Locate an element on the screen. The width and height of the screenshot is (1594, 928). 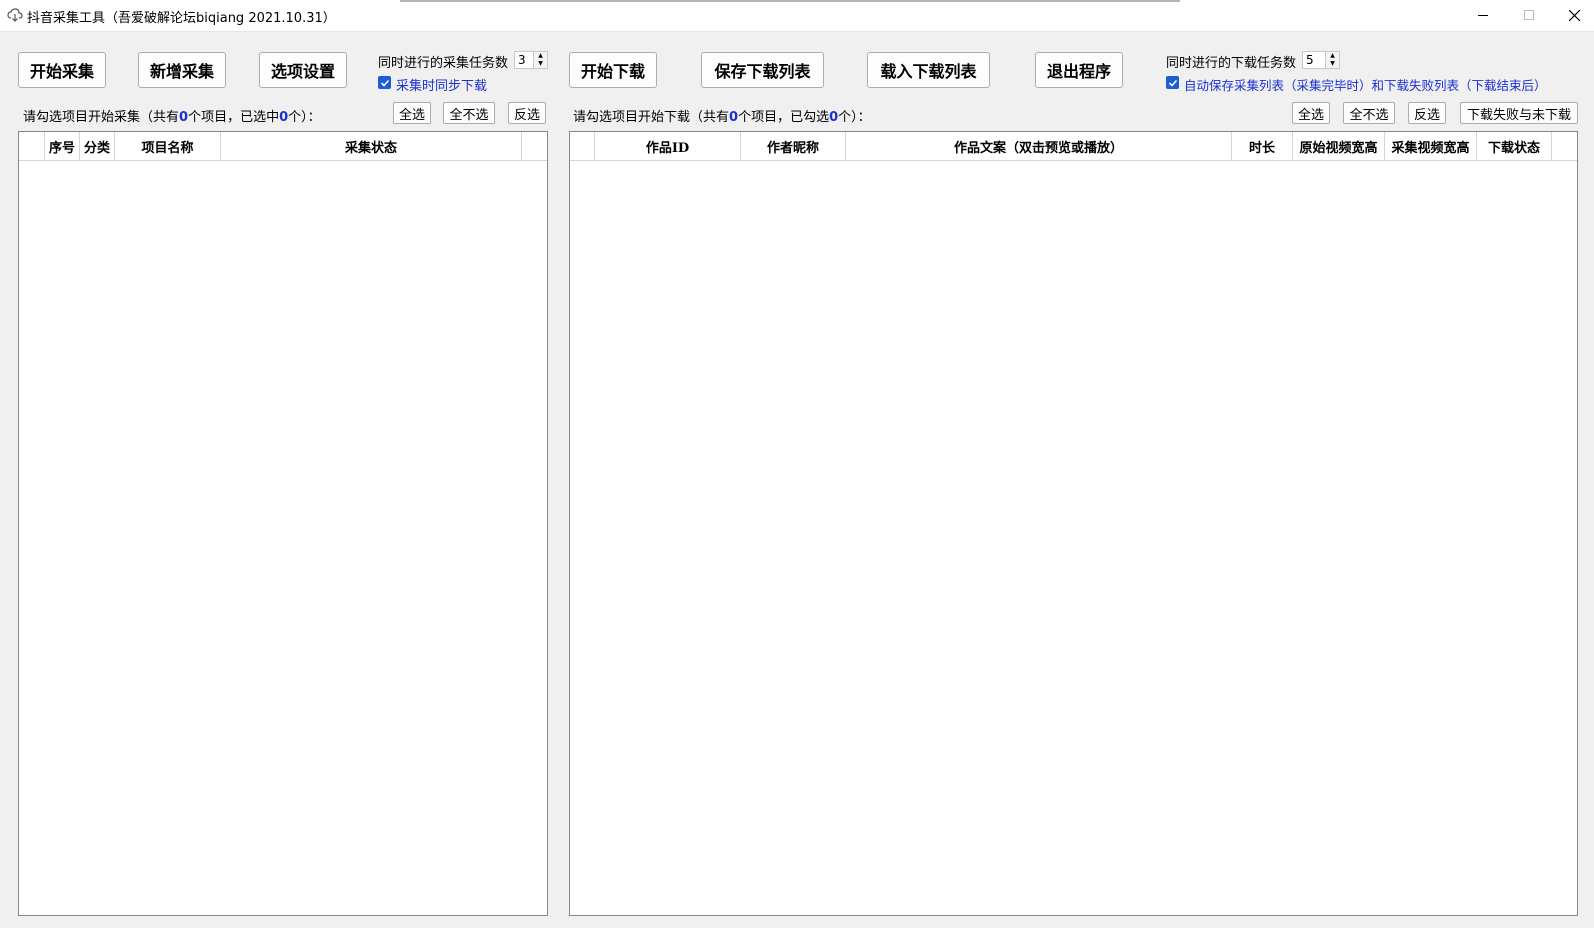
maximize-button is located at coordinates (1529, 15).